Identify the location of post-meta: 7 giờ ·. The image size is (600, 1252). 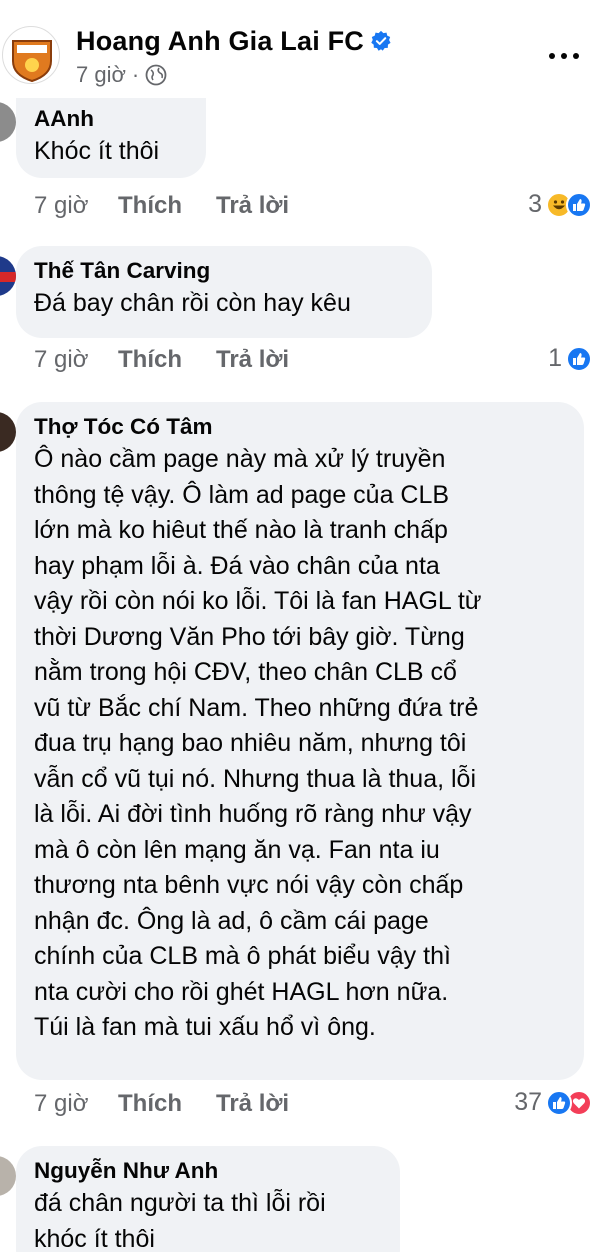
(121, 75).